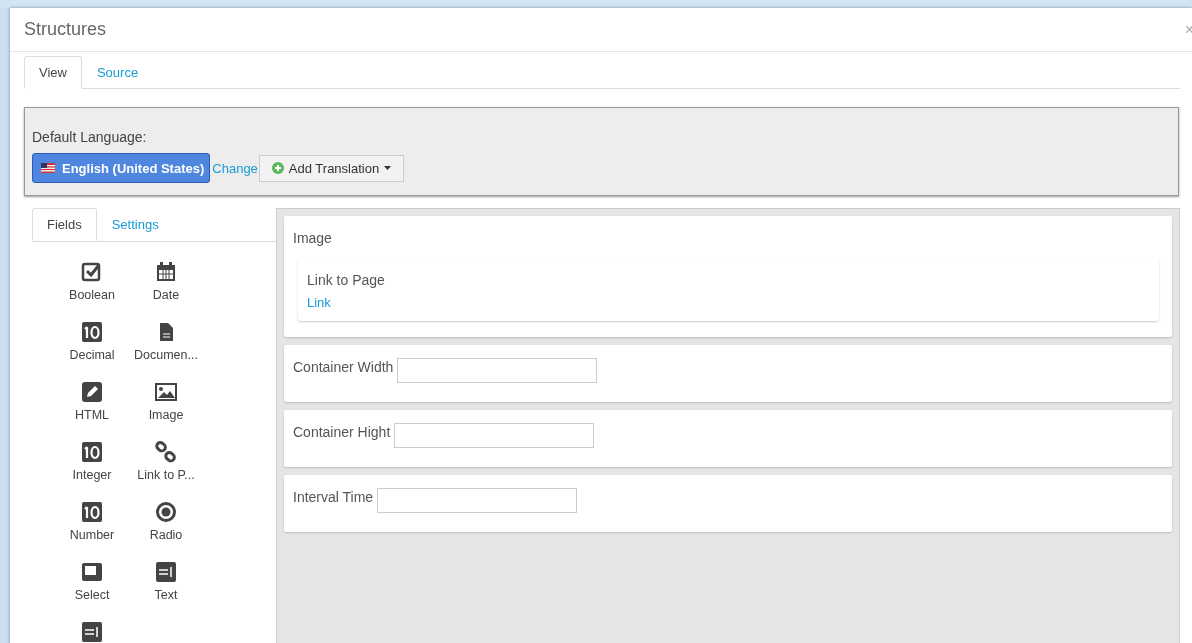 Image resolution: width=1192 pixels, height=643 pixels. Describe the element at coordinates (166, 407) in the screenshot. I see `field-type-item: Image` at that location.